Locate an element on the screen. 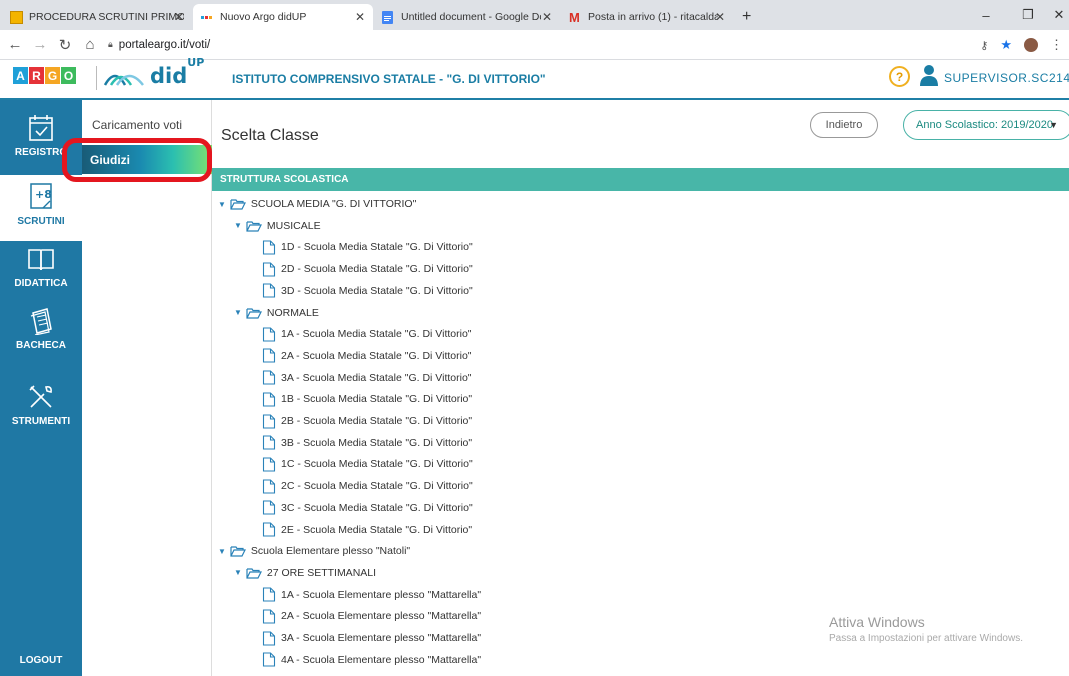  submenu-panel: Caricamento voti Giudizi is located at coordinates (147, 388).